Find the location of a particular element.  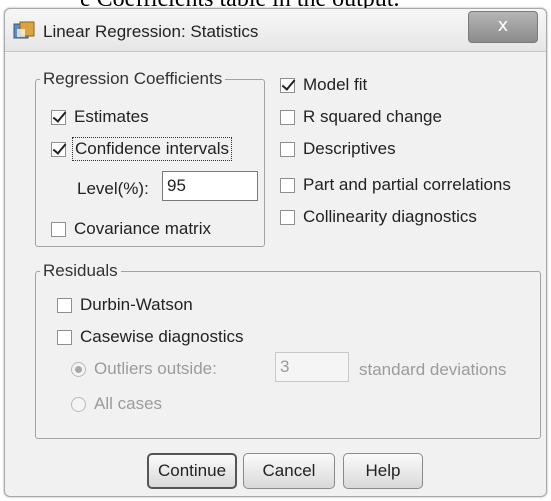

regression-coefficients-legend: Regression Coefficients is located at coordinates (133, 78).